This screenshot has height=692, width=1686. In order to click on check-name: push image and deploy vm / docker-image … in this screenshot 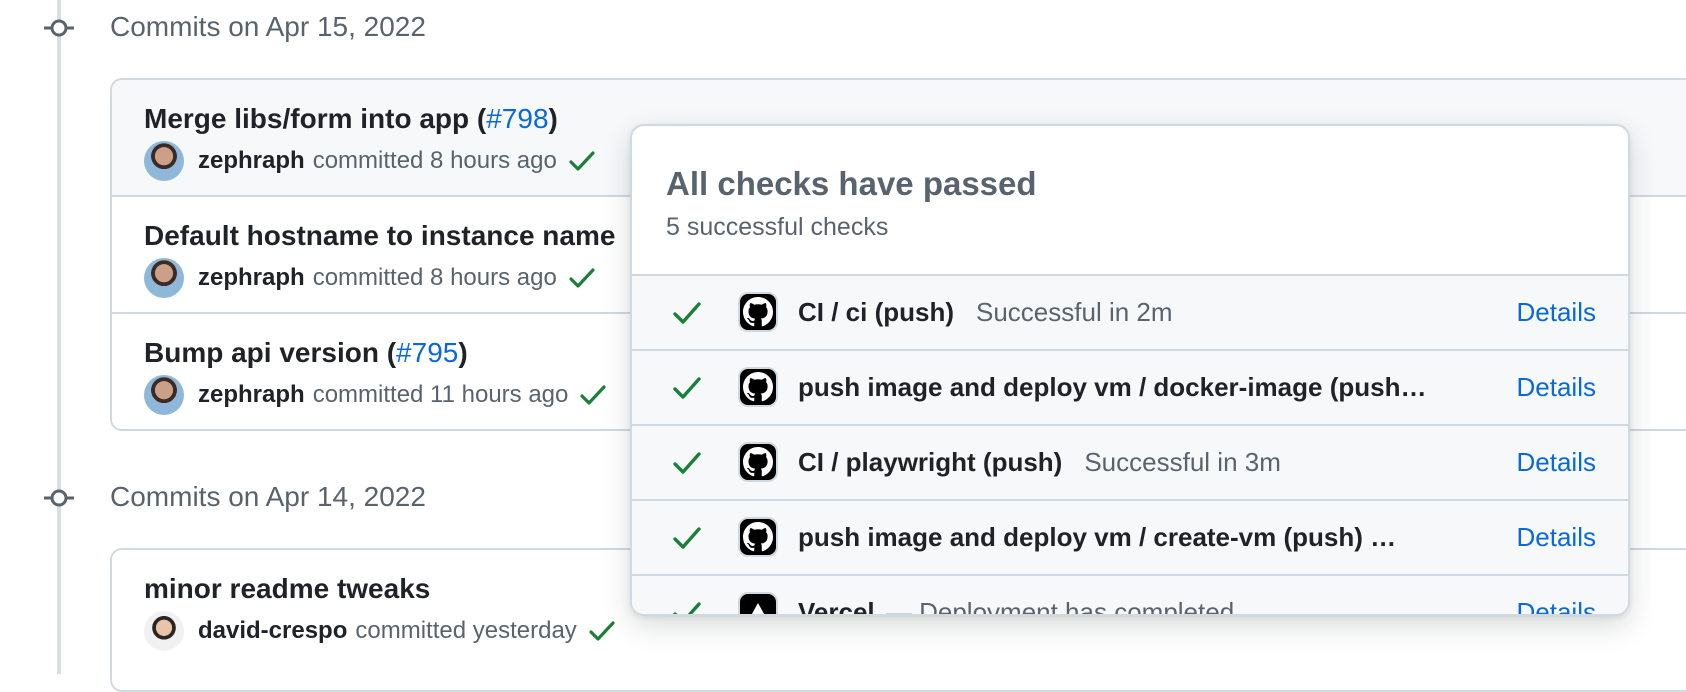, I will do `click(1112, 387)`.